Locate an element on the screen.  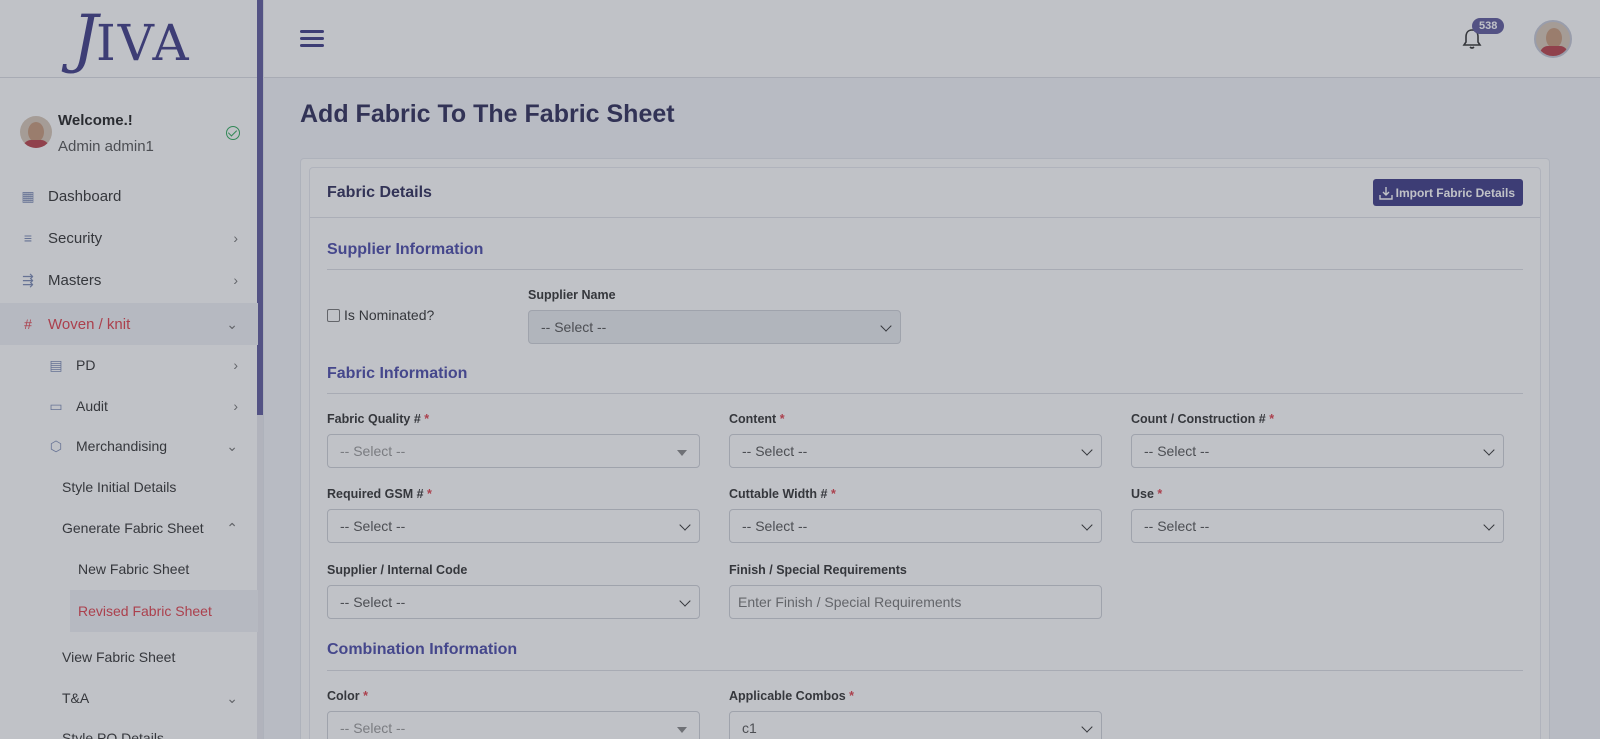
sidebar-item-label: Audit is located at coordinates (92, 406).